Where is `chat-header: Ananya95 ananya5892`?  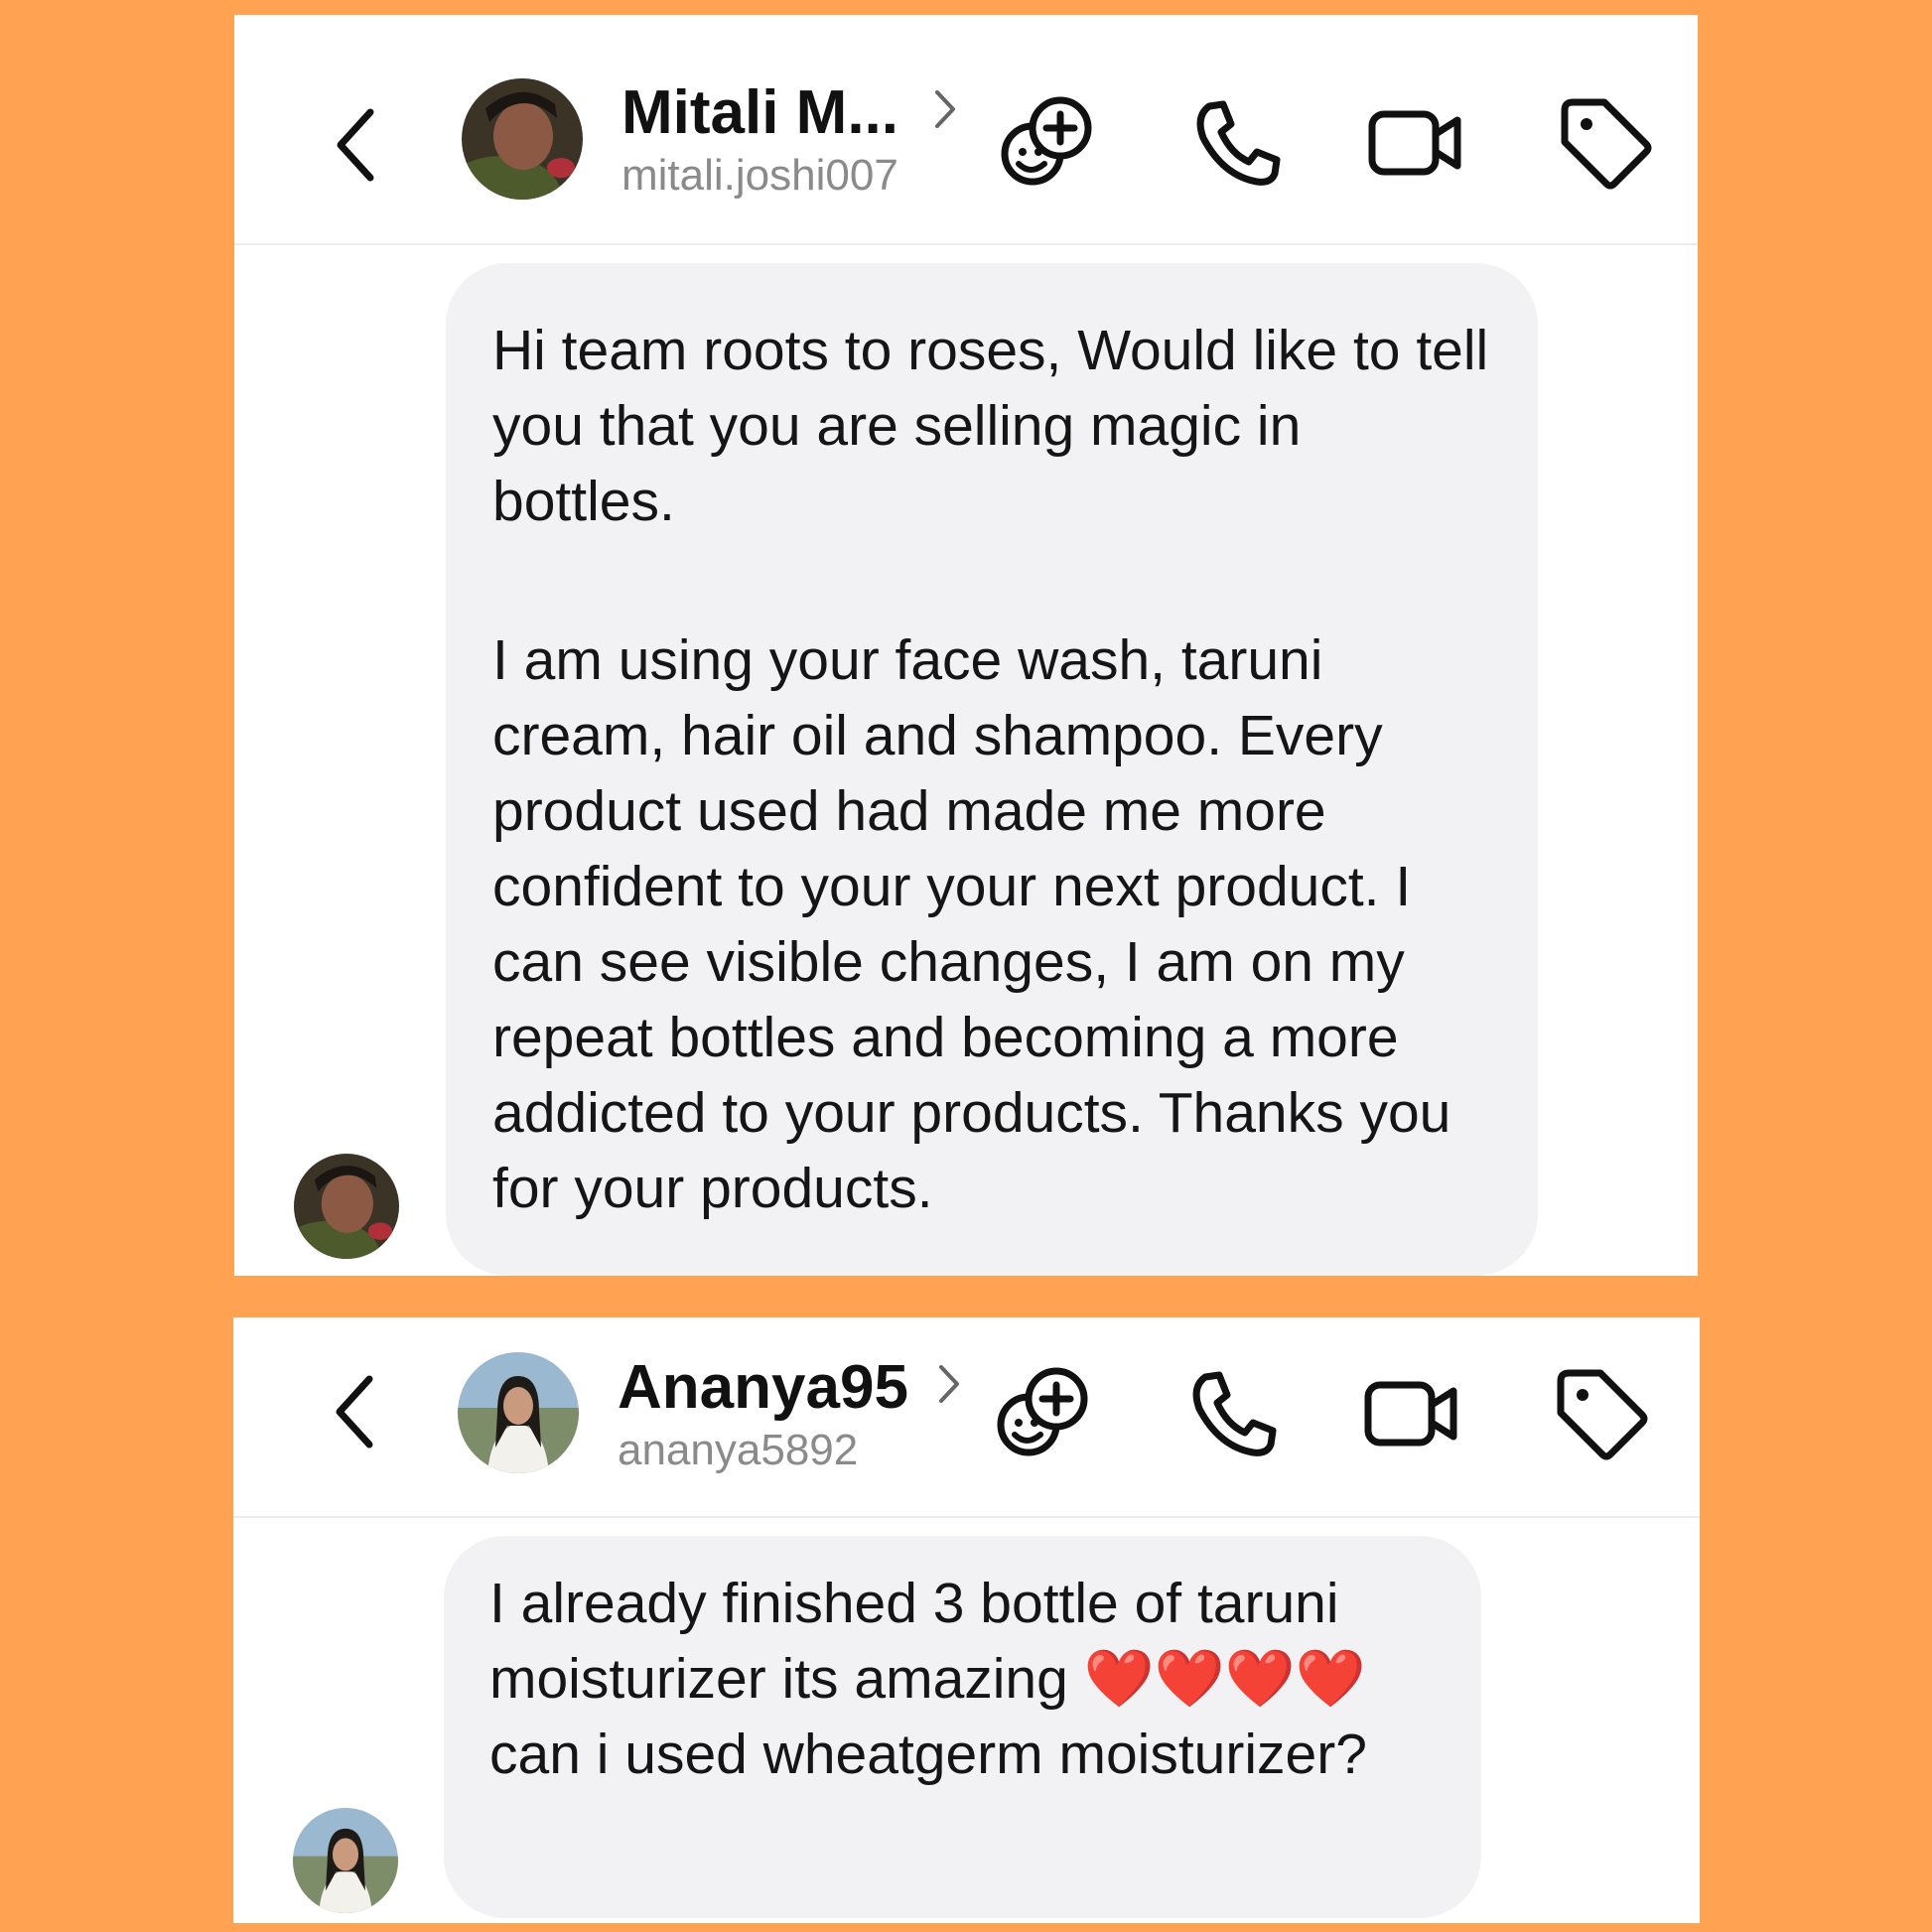
chat-header: Ananya95 ananya5892 is located at coordinates (967, 1417).